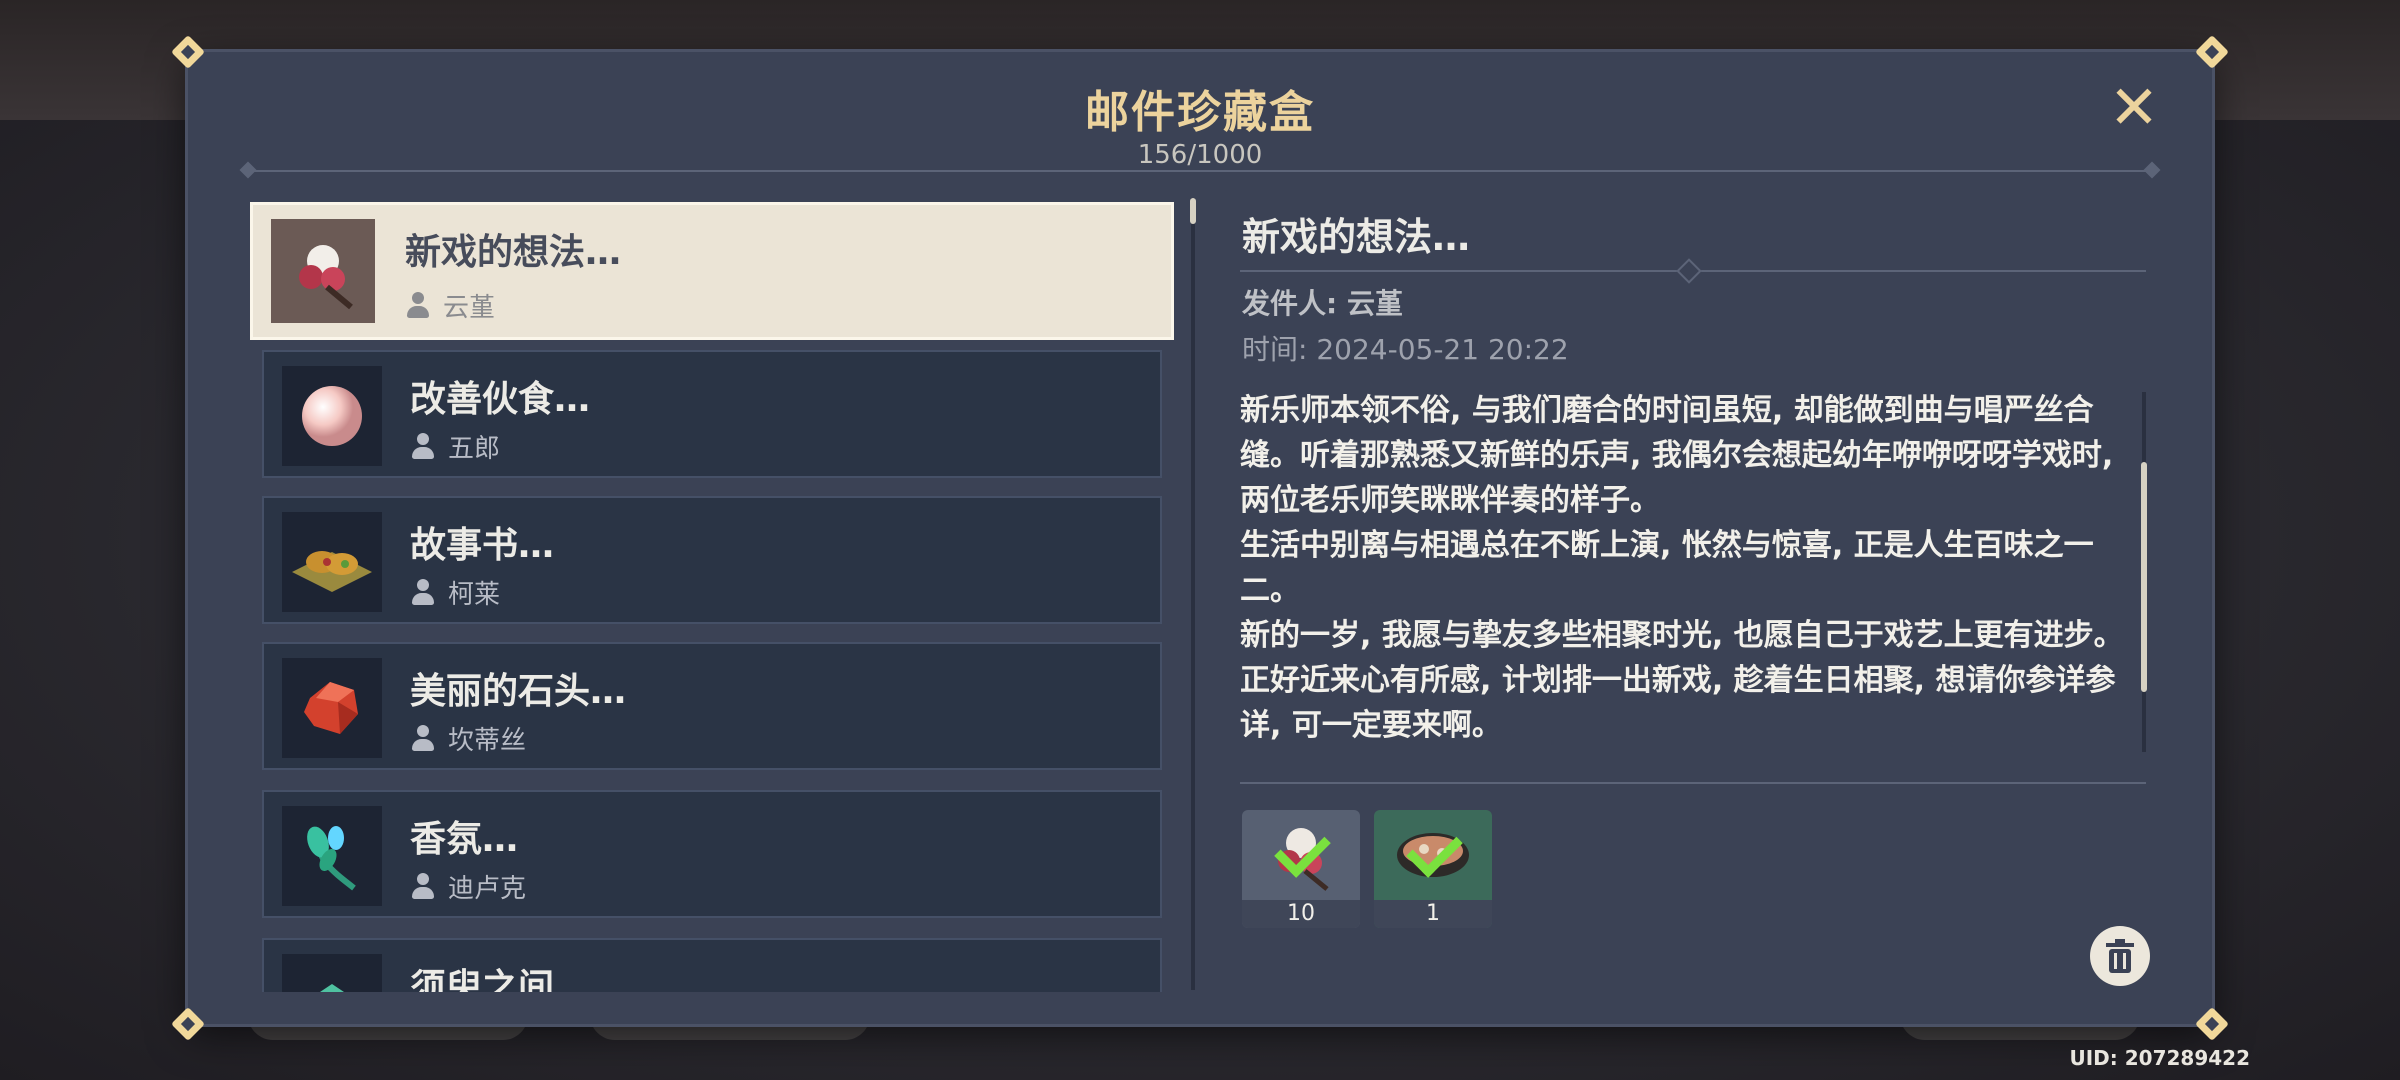 The height and width of the screenshot is (1080, 2400). What do you see at coordinates (1193, 594) in the screenshot?
I see `mail-list-scrollbar` at bounding box center [1193, 594].